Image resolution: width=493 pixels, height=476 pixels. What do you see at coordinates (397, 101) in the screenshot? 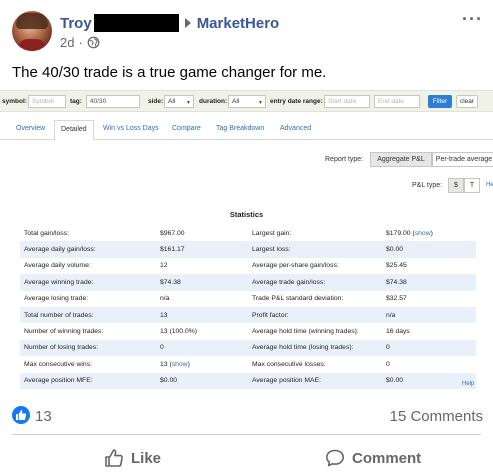
I see `end-date-input: End date` at bounding box center [397, 101].